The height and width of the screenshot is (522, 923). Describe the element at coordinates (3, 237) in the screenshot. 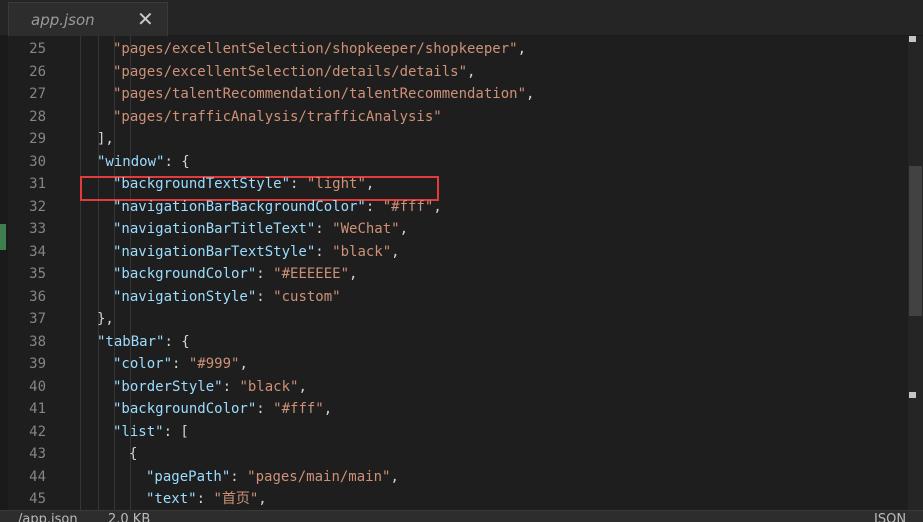

I see `change-marker` at that location.